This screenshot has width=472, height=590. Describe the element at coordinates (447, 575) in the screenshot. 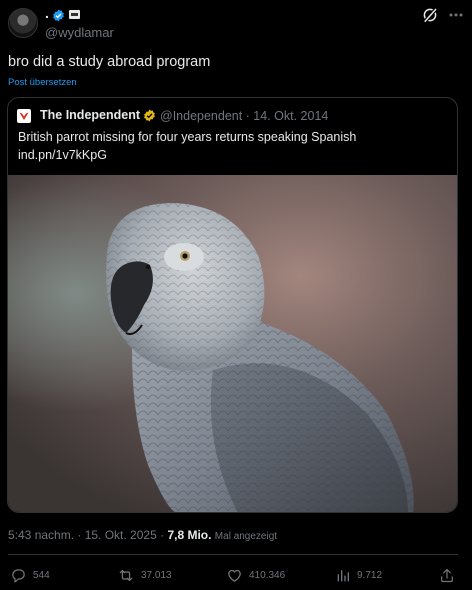

I see `share-icon` at that location.